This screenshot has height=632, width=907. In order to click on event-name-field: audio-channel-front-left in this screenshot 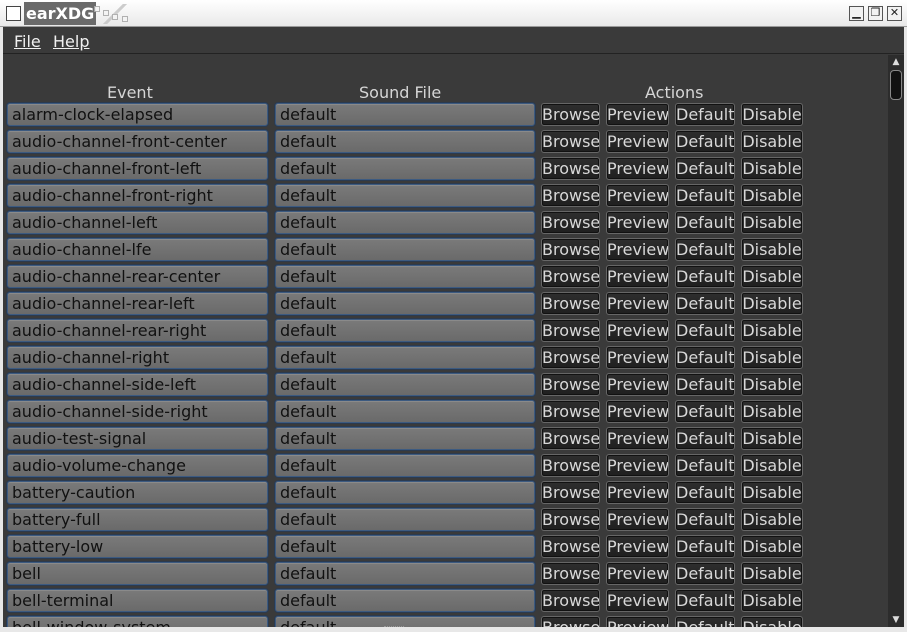, I will do `click(137, 168)`.